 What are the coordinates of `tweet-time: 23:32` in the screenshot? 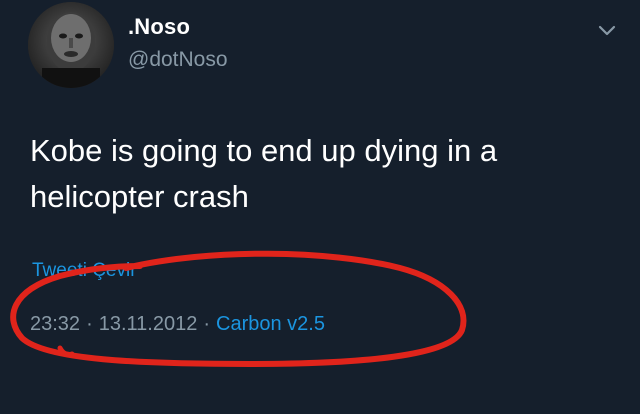 It's located at (55, 324).